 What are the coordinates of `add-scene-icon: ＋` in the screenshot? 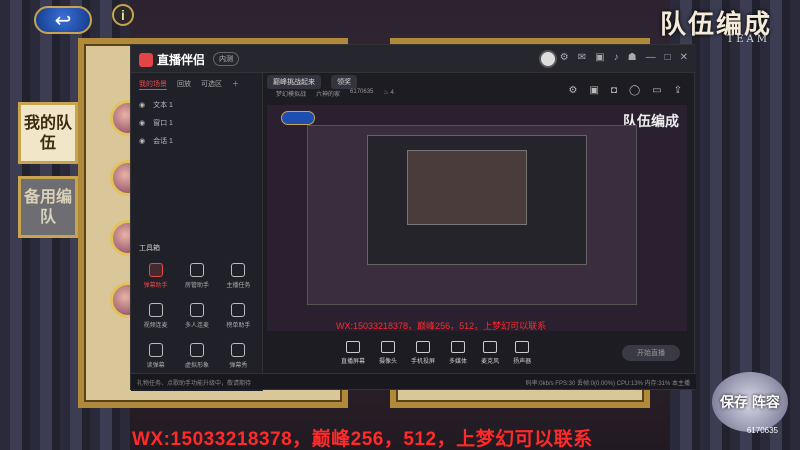 It's located at (235, 84).